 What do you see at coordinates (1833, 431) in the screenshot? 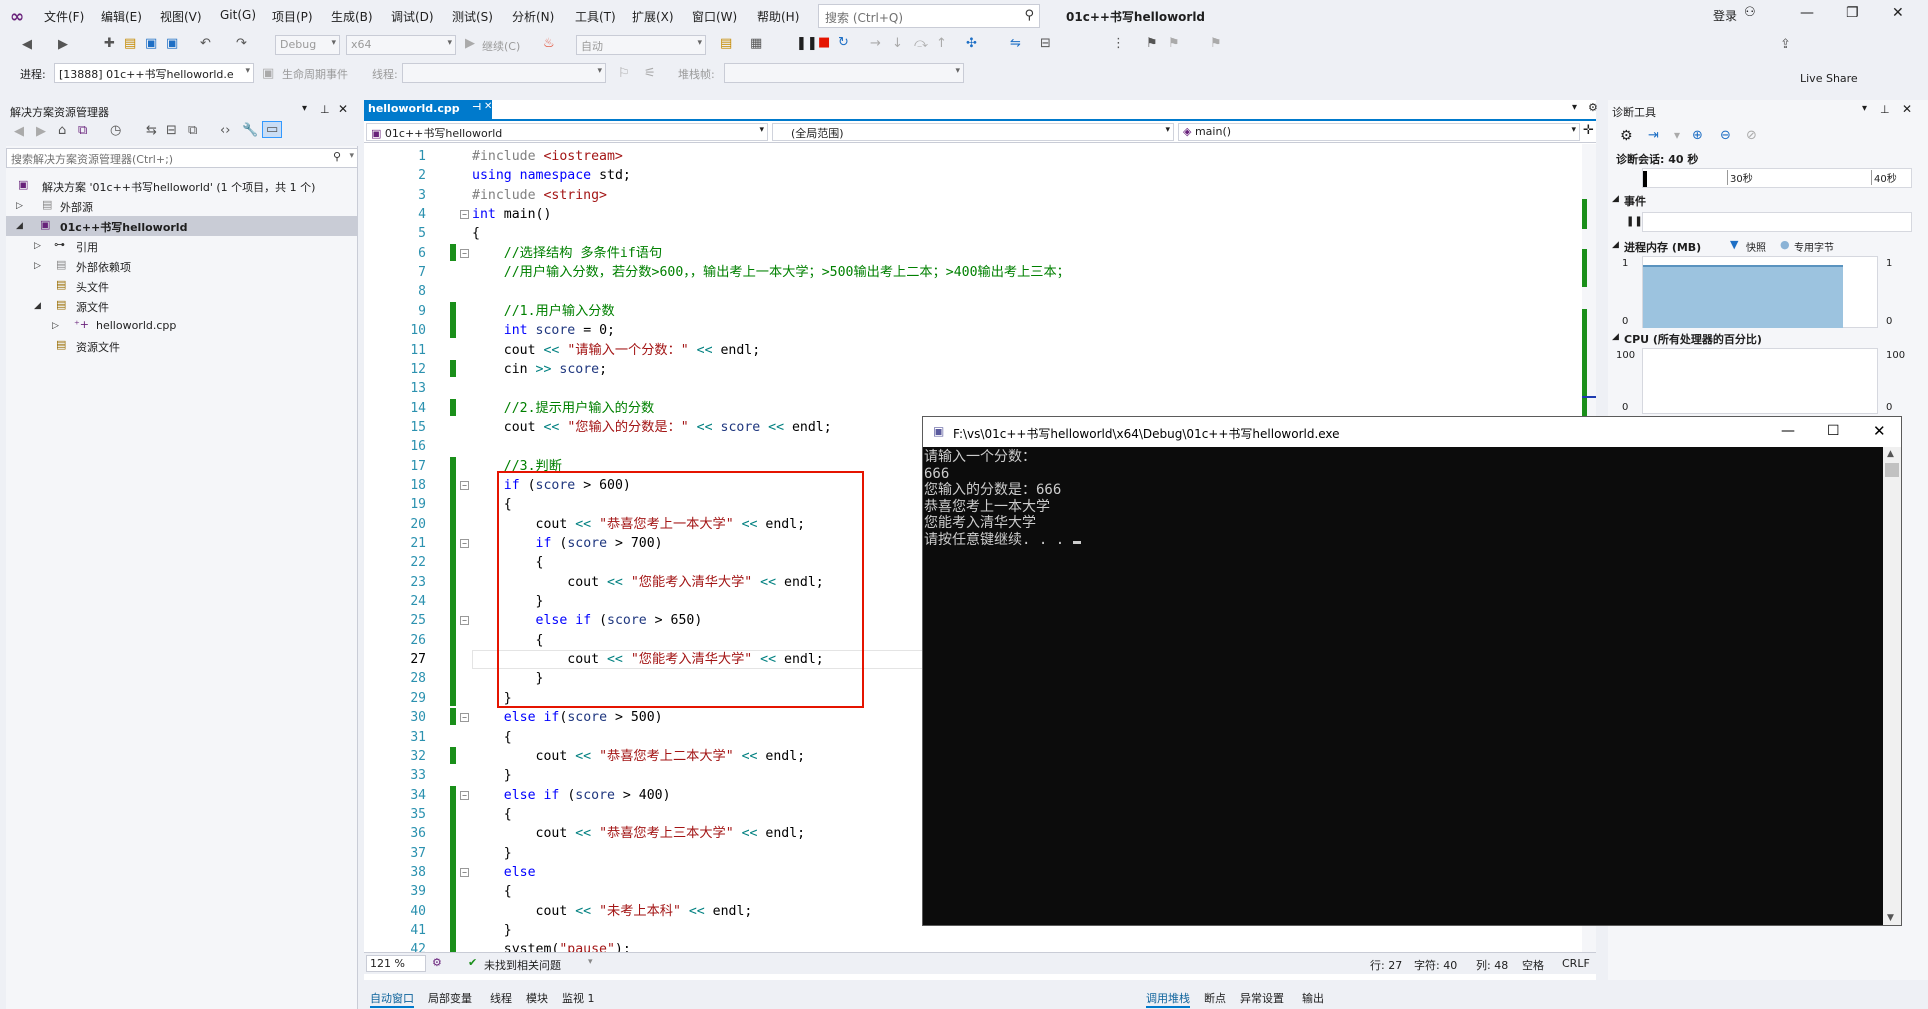
I see `console-maximize-button: ☐` at bounding box center [1833, 431].